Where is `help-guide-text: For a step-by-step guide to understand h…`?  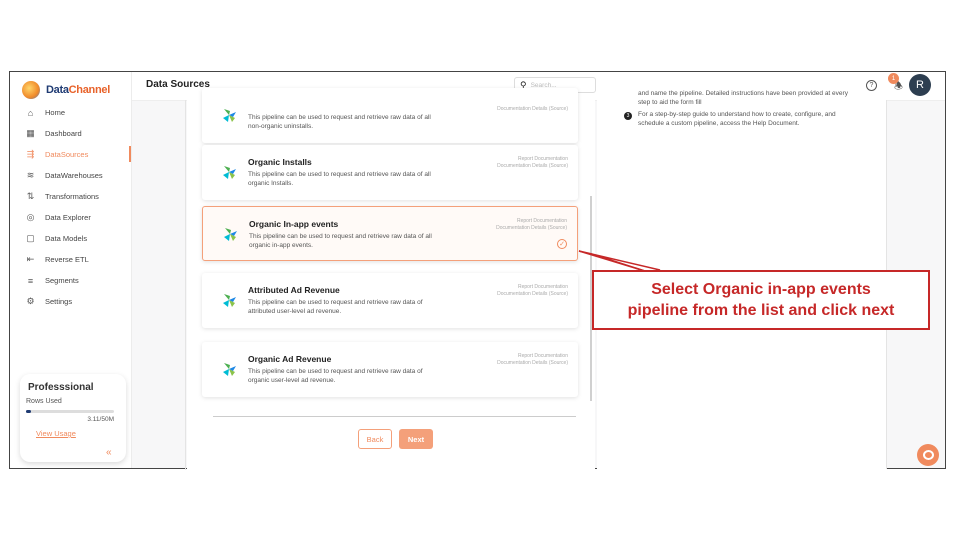 help-guide-text: For a step-by-step guide to understand h… is located at coordinates (737, 119).